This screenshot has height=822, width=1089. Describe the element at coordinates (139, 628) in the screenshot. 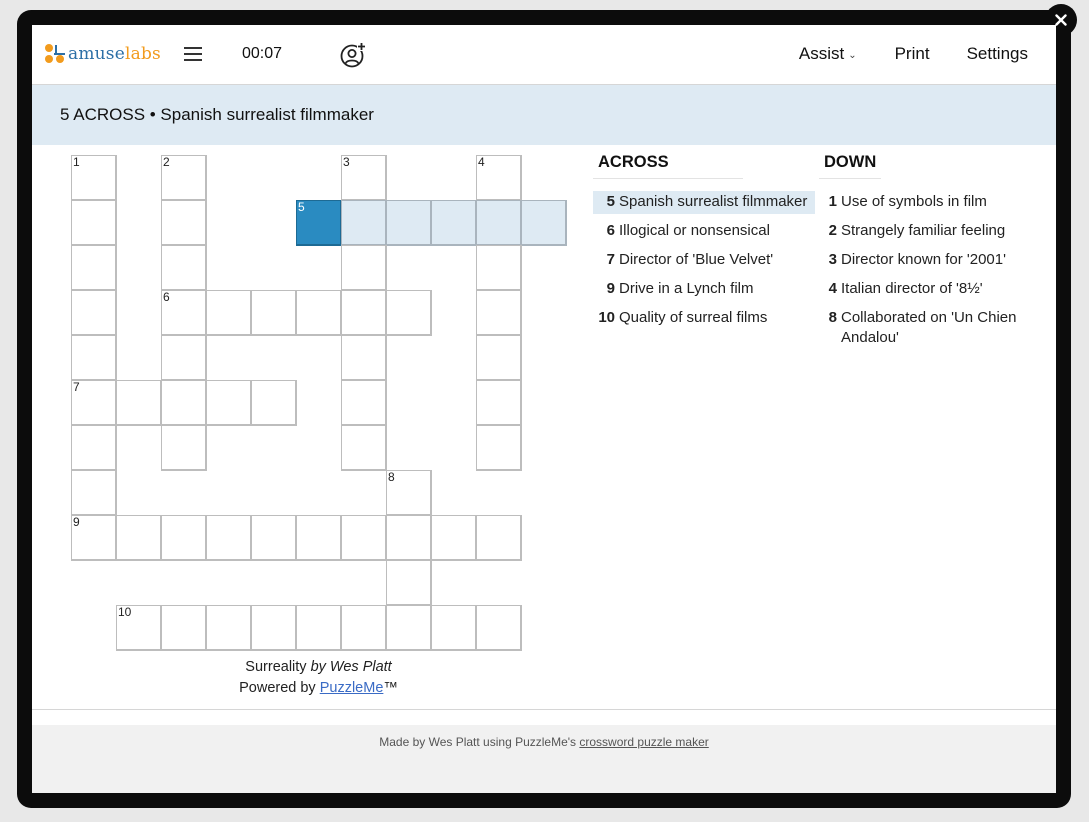

I see `grid-cell: 10` at that location.